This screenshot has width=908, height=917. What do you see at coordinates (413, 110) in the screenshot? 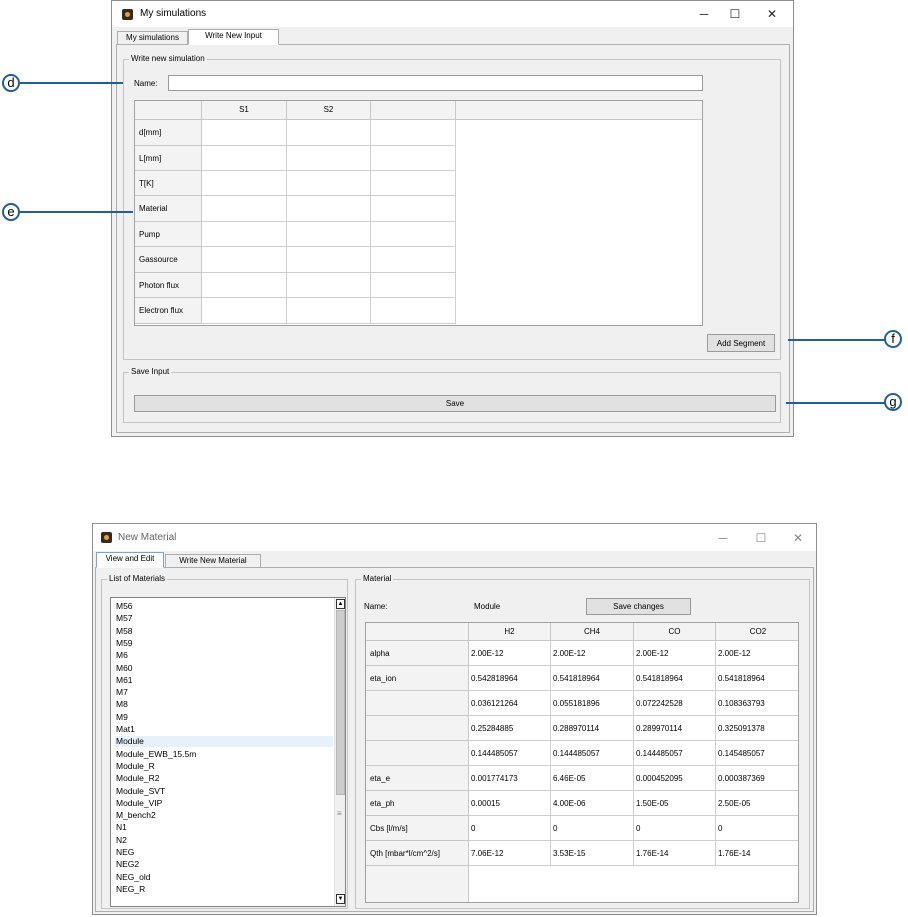
I see `column-header` at bounding box center [413, 110].